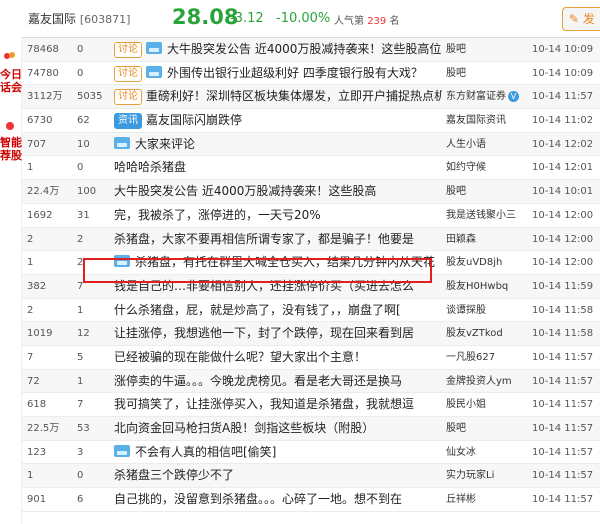 This screenshot has width=600, height=524. What do you see at coordinates (304, 49) in the screenshot?
I see `post-title-link: 大牛股突发公告 近4000万股减持袭来！这些股高位减` at bounding box center [304, 49].